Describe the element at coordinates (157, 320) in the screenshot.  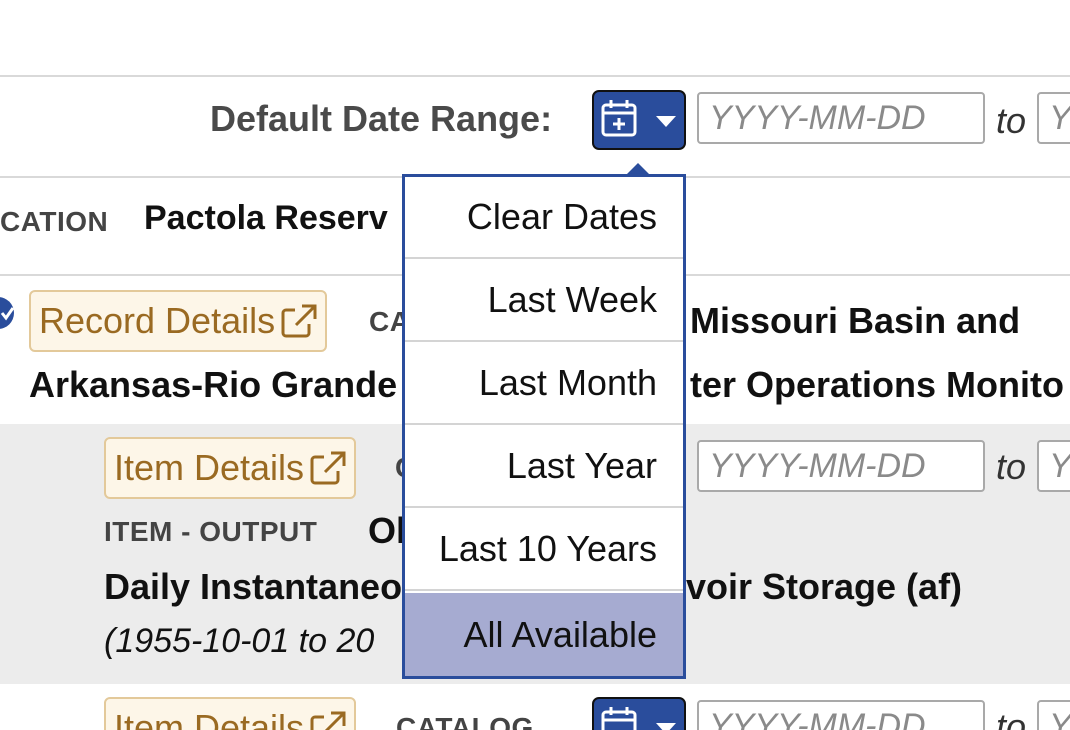
I see `record-details-label: Record Details` at that location.